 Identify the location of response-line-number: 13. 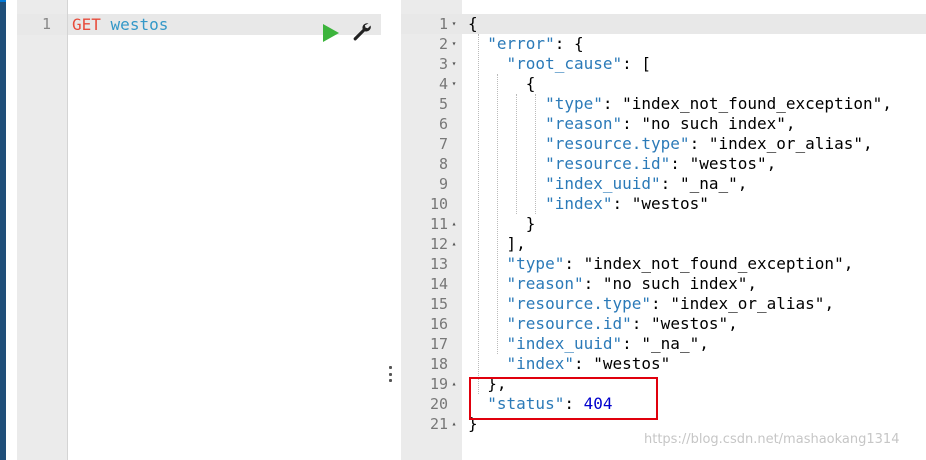
(438, 264).